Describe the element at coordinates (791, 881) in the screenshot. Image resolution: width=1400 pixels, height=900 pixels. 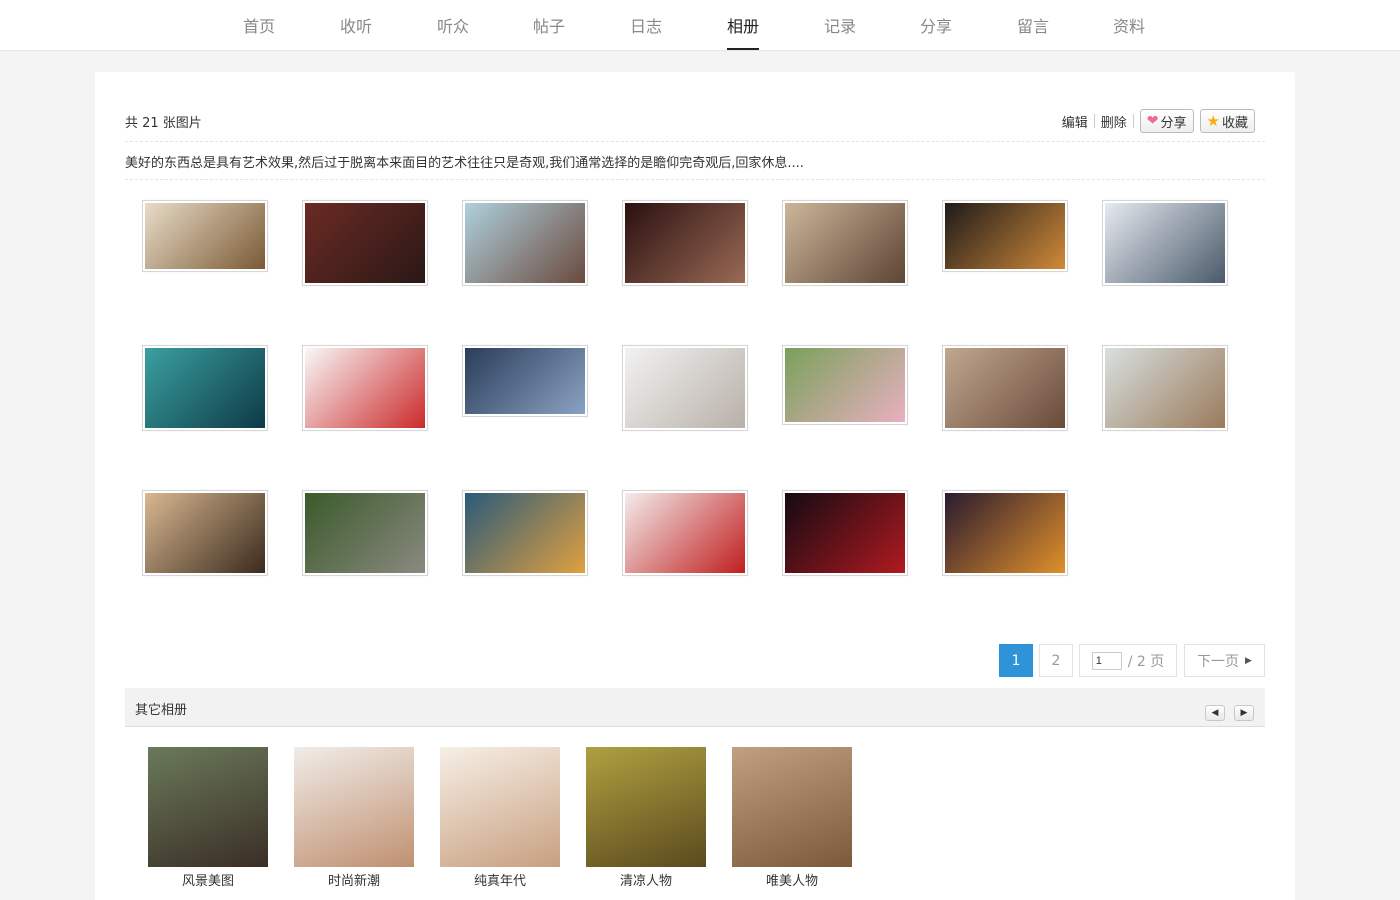
I see `album-name: 唯美人物` at that location.